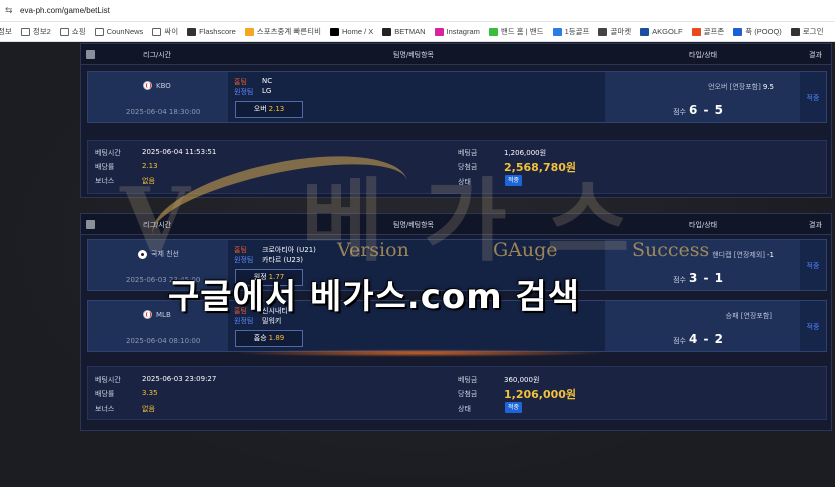  Describe the element at coordinates (150, 166) in the screenshot. I see `odds-value: 2.13` at that location.